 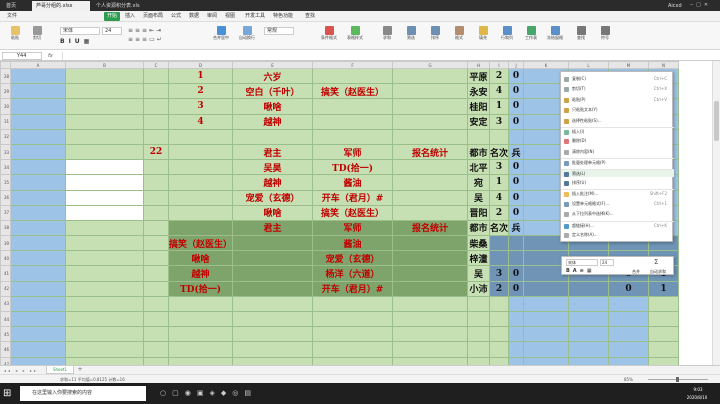 What do you see at coordinates (221, 36) in the screenshot?
I see `merge-center-button: 合并居中` at bounding box center [221, 36].